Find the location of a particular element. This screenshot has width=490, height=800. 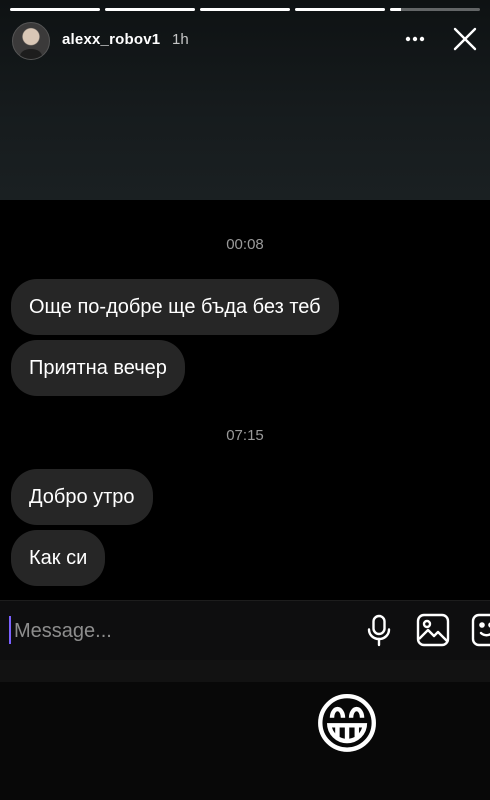

more-options-button is located at coordinates (415, 39).